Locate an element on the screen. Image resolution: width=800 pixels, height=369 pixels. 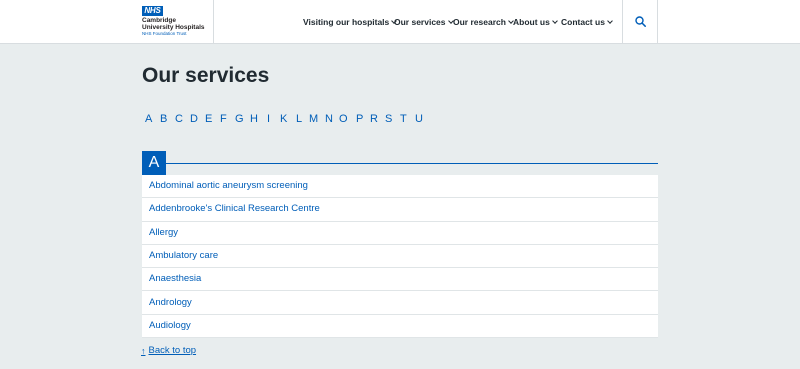
logo-org-line-1: Cambridge is located at coordinates (159, 20).